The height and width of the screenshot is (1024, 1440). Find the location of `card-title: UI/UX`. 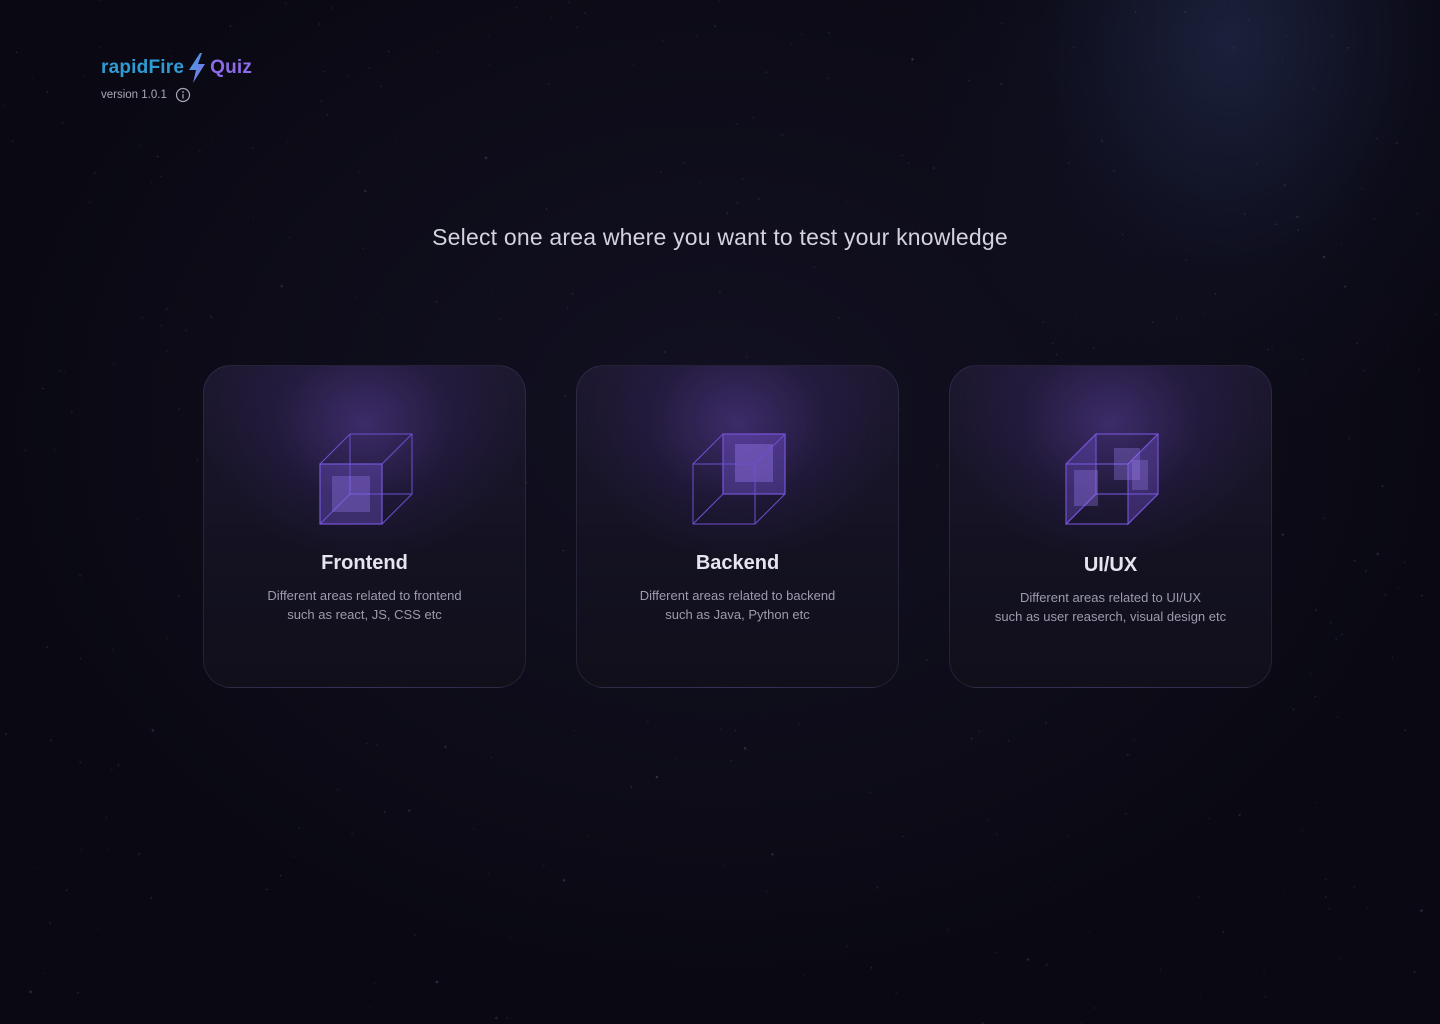

card-title: UI/UX is located at coordinates (1110, 565).